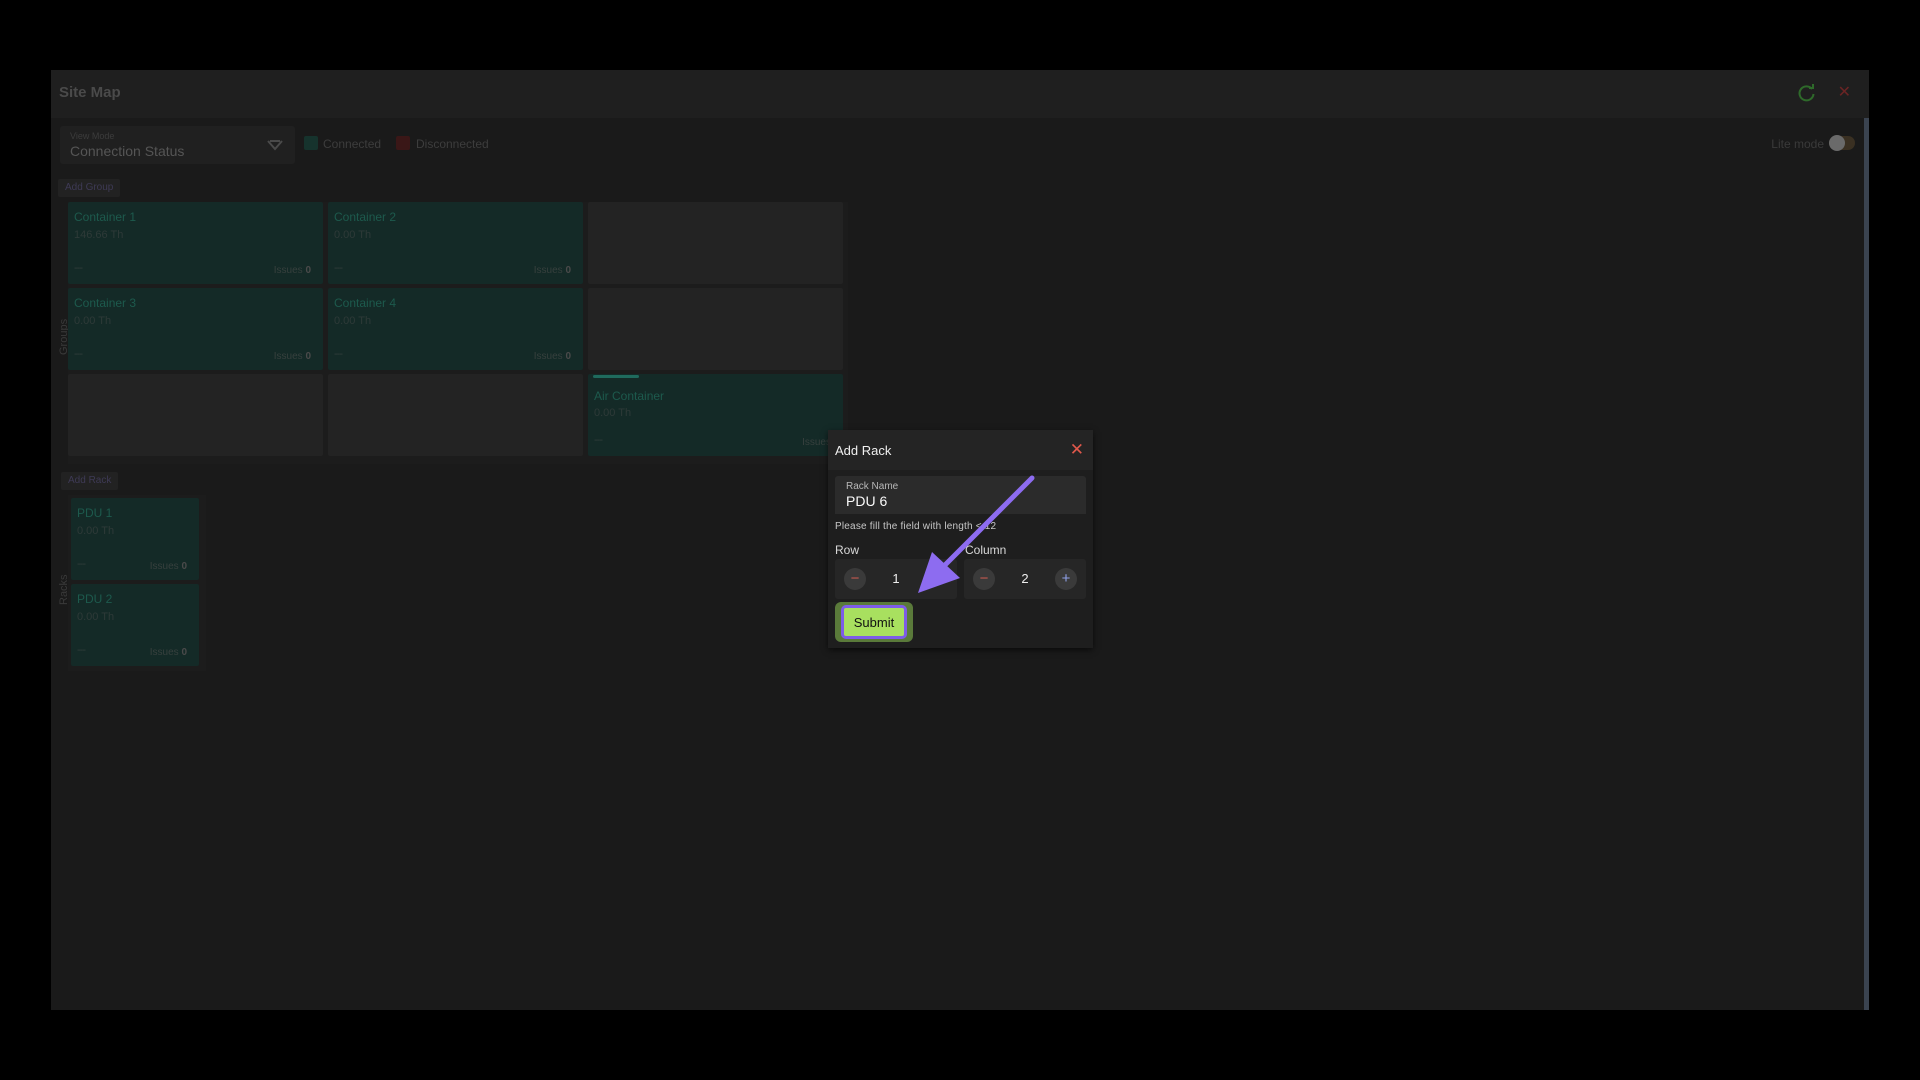 This screenshot has height=1080, width=1920. Describe the element at coordinates (95, 513) in the screenshot. I see `tile-name: PDU 1` at that location.